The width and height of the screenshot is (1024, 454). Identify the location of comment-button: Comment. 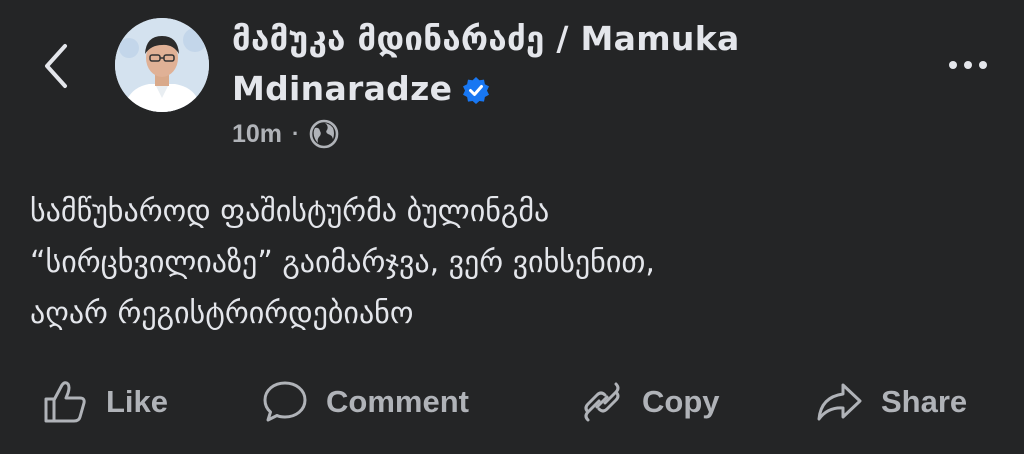
(365, 402).